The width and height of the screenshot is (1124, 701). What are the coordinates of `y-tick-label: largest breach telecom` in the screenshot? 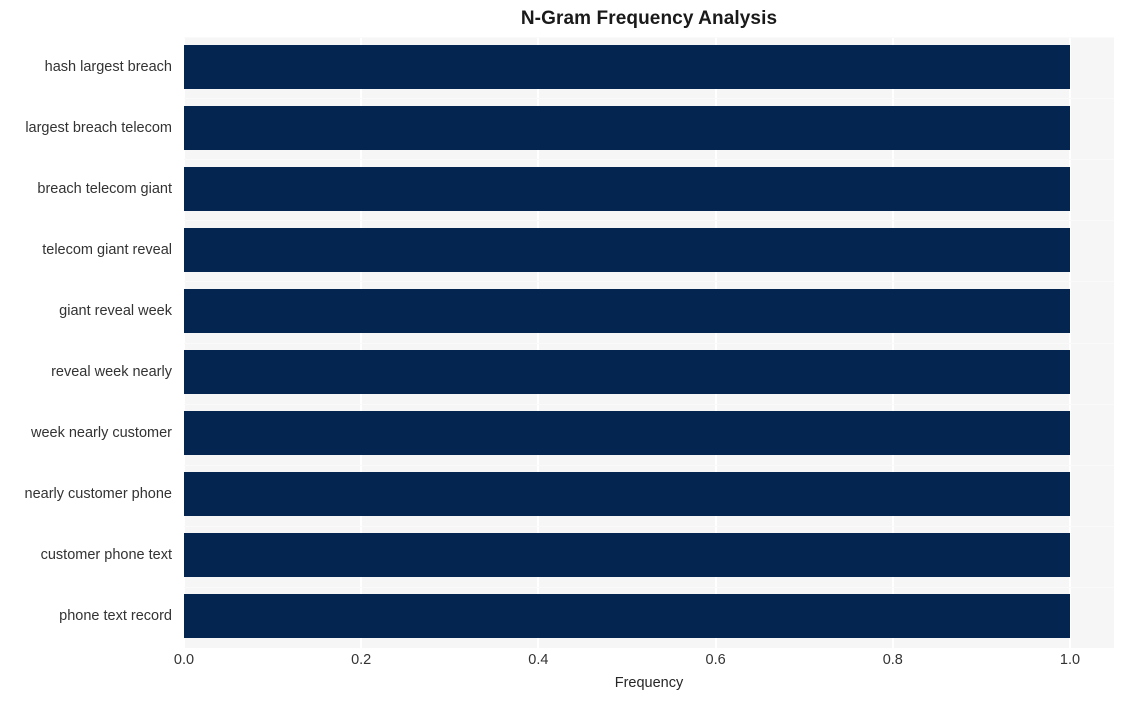 It's located at (98, 127).